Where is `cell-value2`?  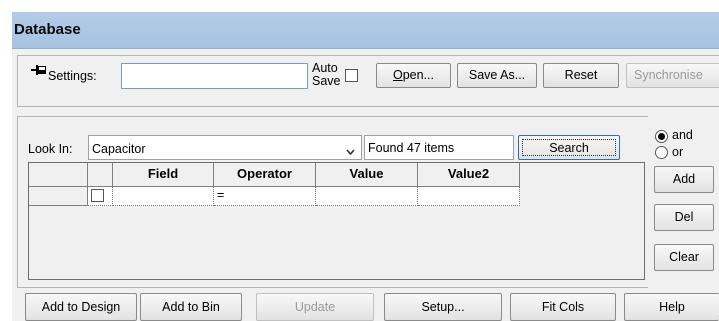 cell-value2 is located at coordinates (469, 196).